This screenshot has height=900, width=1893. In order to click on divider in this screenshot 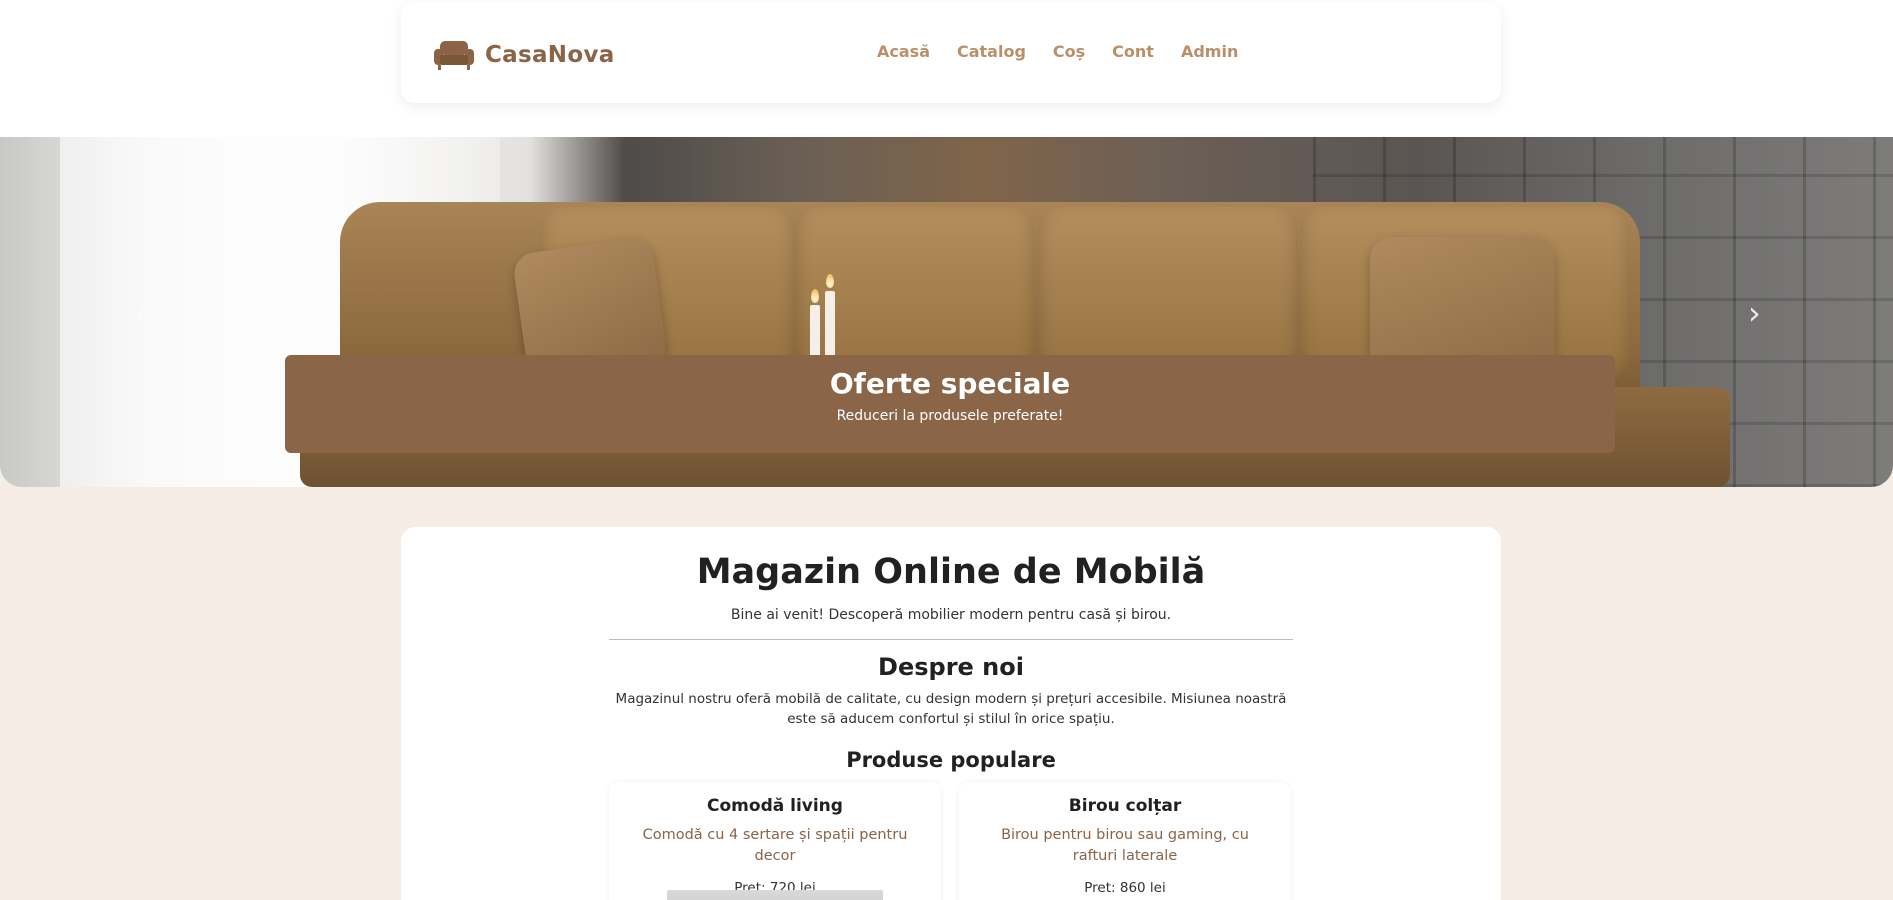, I will do `click(951, 639)`.